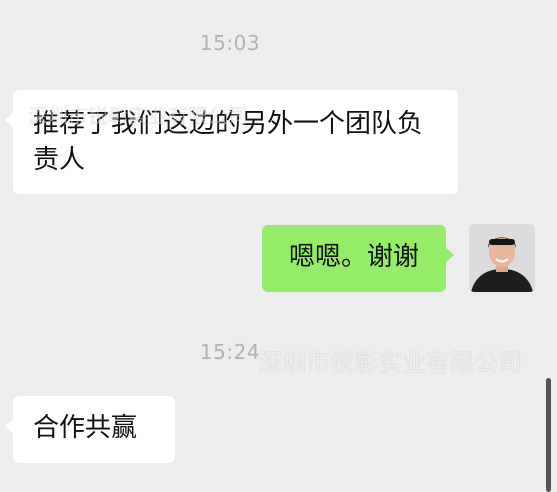 This screenshot has width=557, height=492. What do you see at coordinates (85, 428) in the screenshot?
I see `message-text: 合作共赢` at bounding box center [85, 428].